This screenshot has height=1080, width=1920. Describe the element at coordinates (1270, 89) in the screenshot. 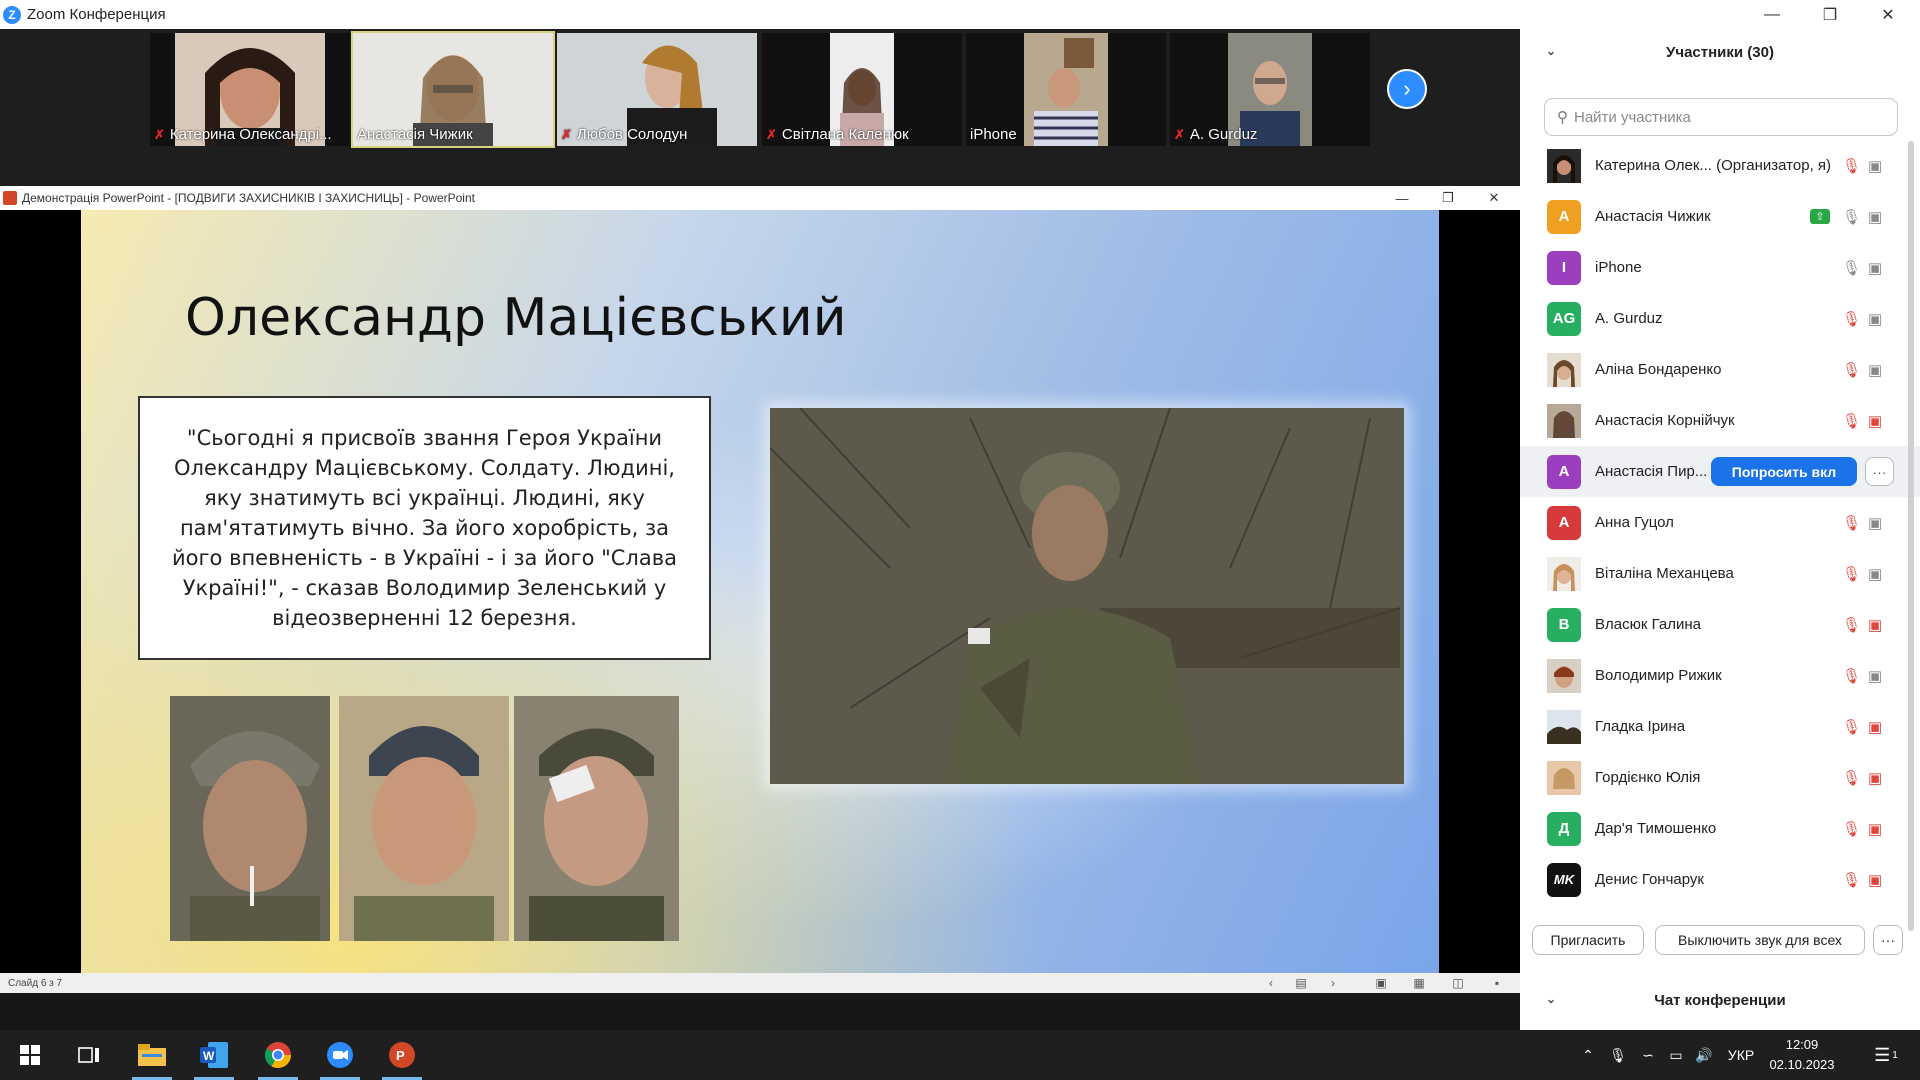

I see `video-tile: ✗ A. Gurduz` at that location.